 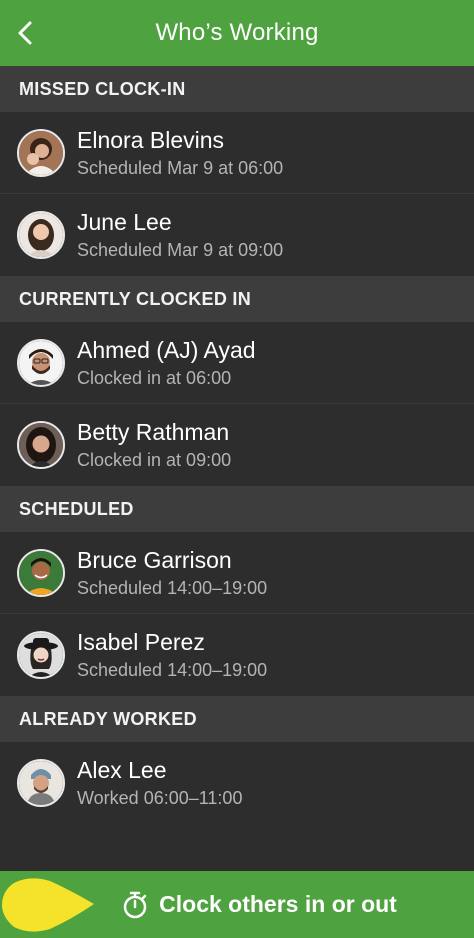 What do you see at coordinates (154, 559) in the screenshot?
I see `person-name: Bruce Garrison` at bounding box center [154, 559].